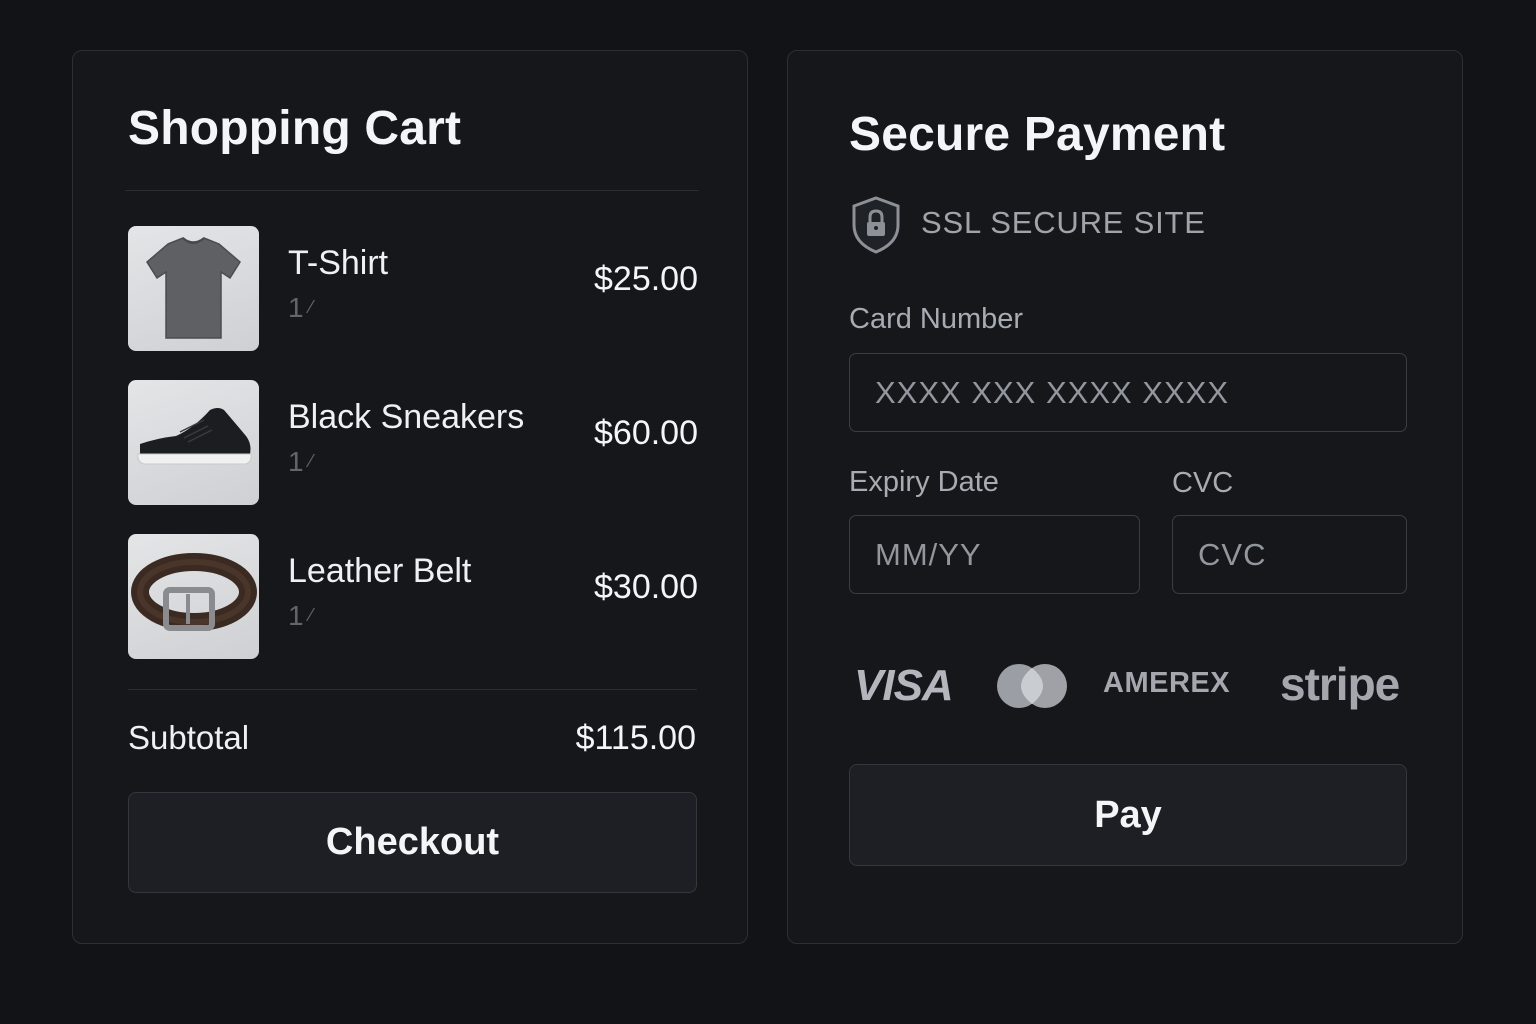 Image resolution: width=1536 pixels, height=1024 pixels. Describe the element at coordinates (1128, 815) in the screenshot. I see `pay-button: Pay` at that location.